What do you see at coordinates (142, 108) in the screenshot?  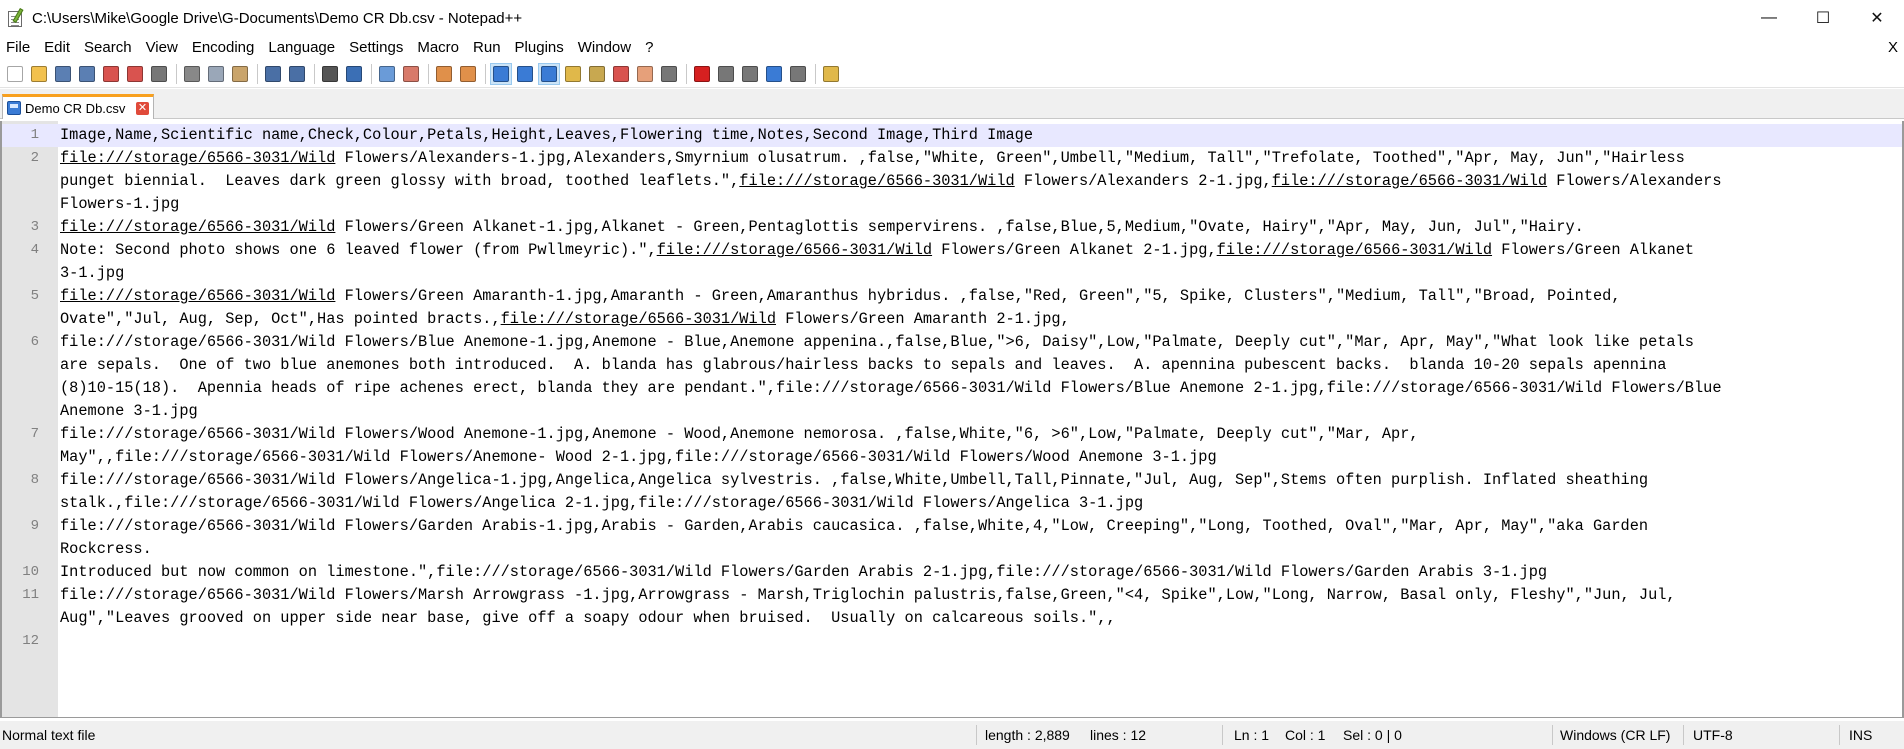 I see `tab-close-button: ✕` at bounding box center [142, 108].